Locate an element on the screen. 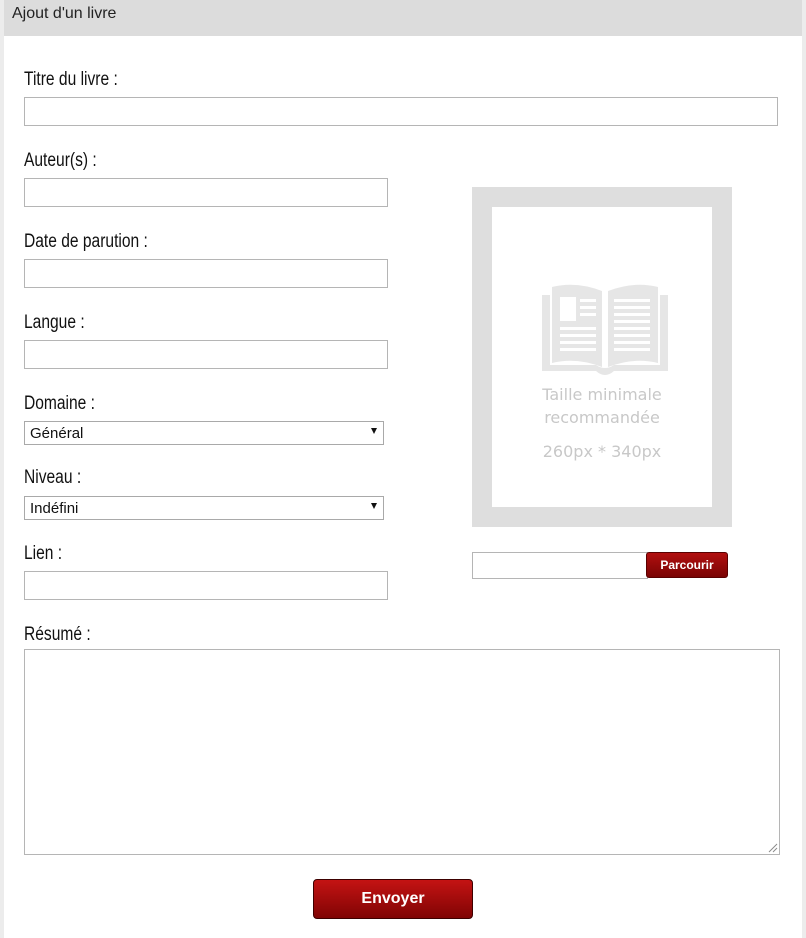 This screenshot has height=938, width=806. level-label: Niveau : is located at coordinates (53, 477).